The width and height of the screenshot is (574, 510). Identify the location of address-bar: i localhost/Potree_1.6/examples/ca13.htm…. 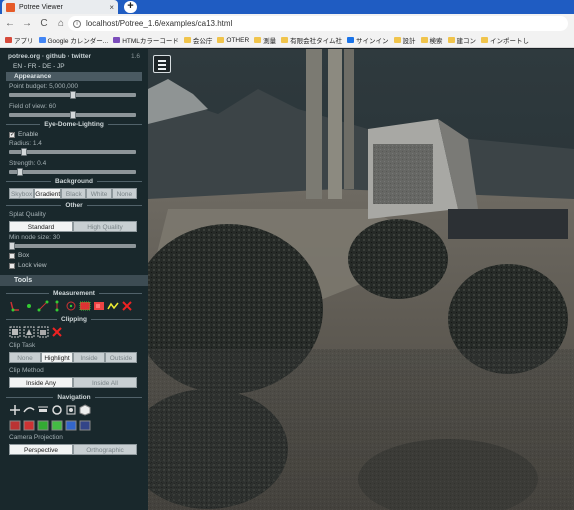
(318, 23).